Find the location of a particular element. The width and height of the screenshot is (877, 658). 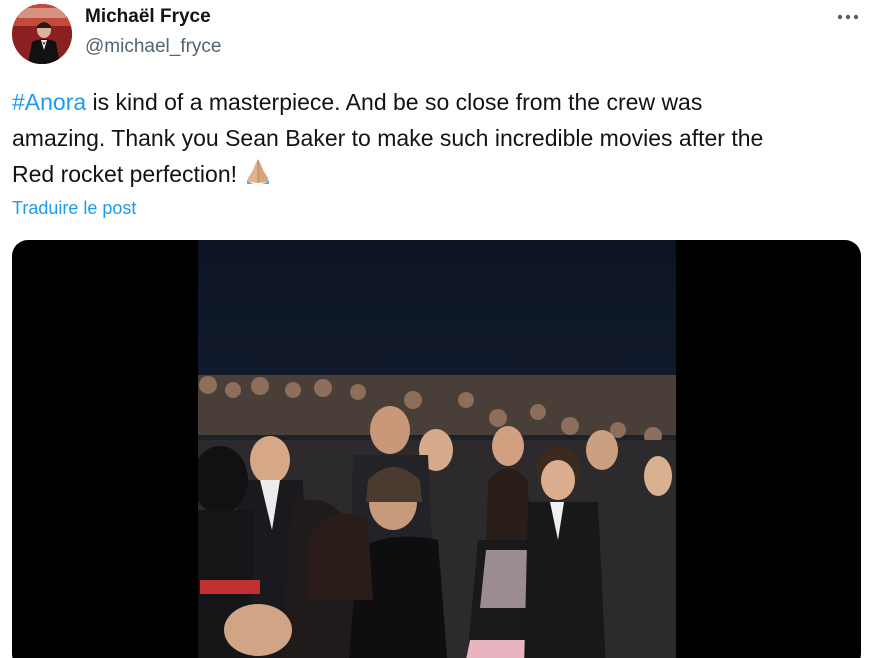

folded-hands-emoji is located at coordinates (258, 176).